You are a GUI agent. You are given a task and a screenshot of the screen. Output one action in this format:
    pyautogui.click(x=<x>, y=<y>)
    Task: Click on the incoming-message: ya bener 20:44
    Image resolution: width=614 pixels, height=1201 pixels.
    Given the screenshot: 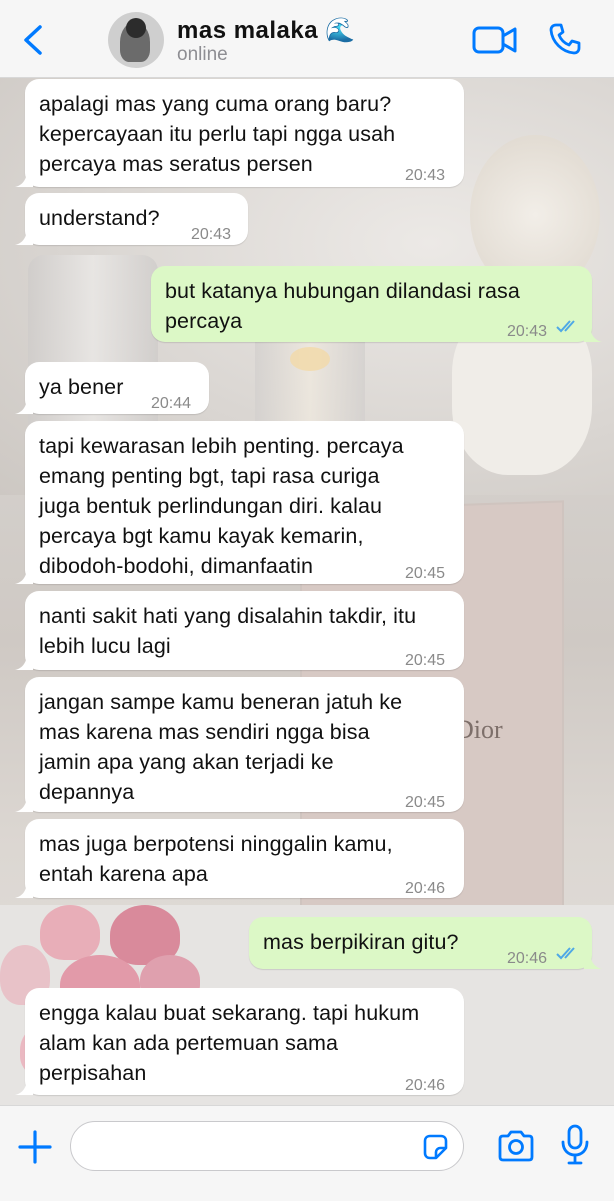 What is the action you would take?
    pyautogui.click(x=112, y=388)
    